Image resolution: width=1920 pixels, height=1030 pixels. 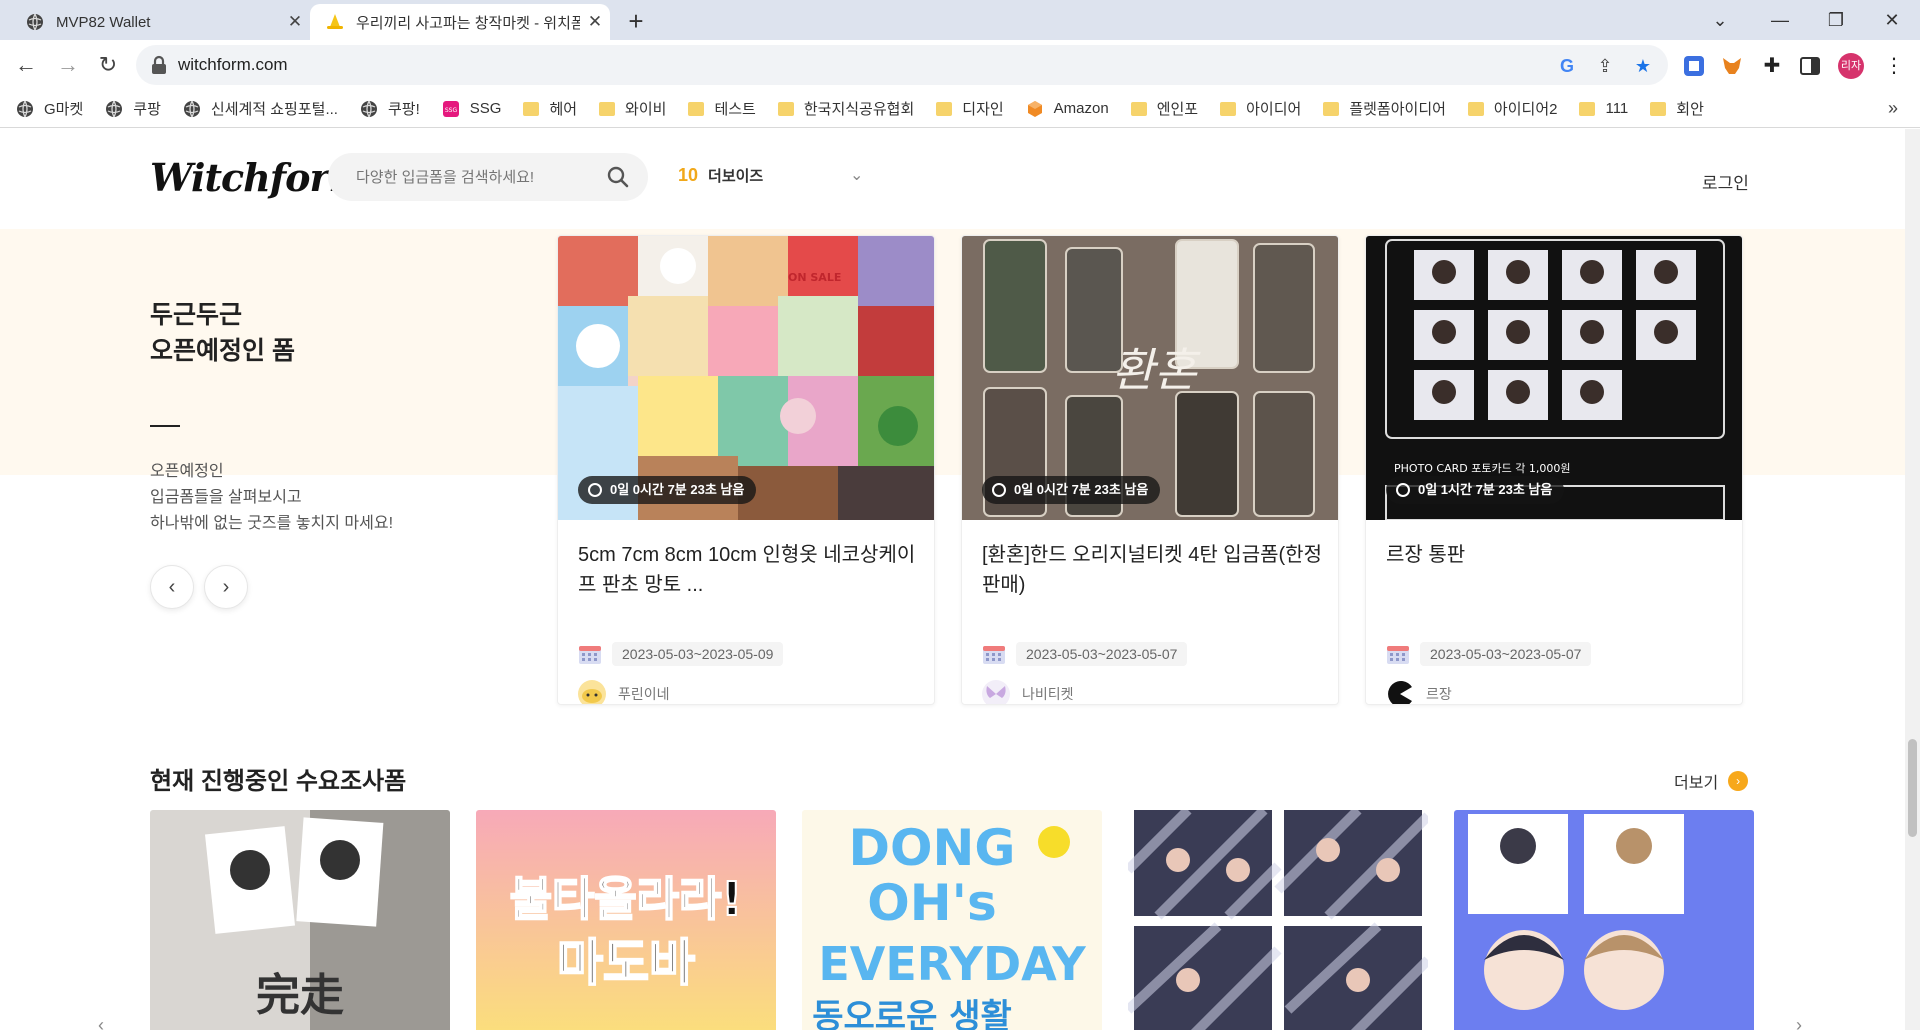 I want to click on bookmark-folder-knowledge: 한국지식공유협회, so click(x=845, y=108).